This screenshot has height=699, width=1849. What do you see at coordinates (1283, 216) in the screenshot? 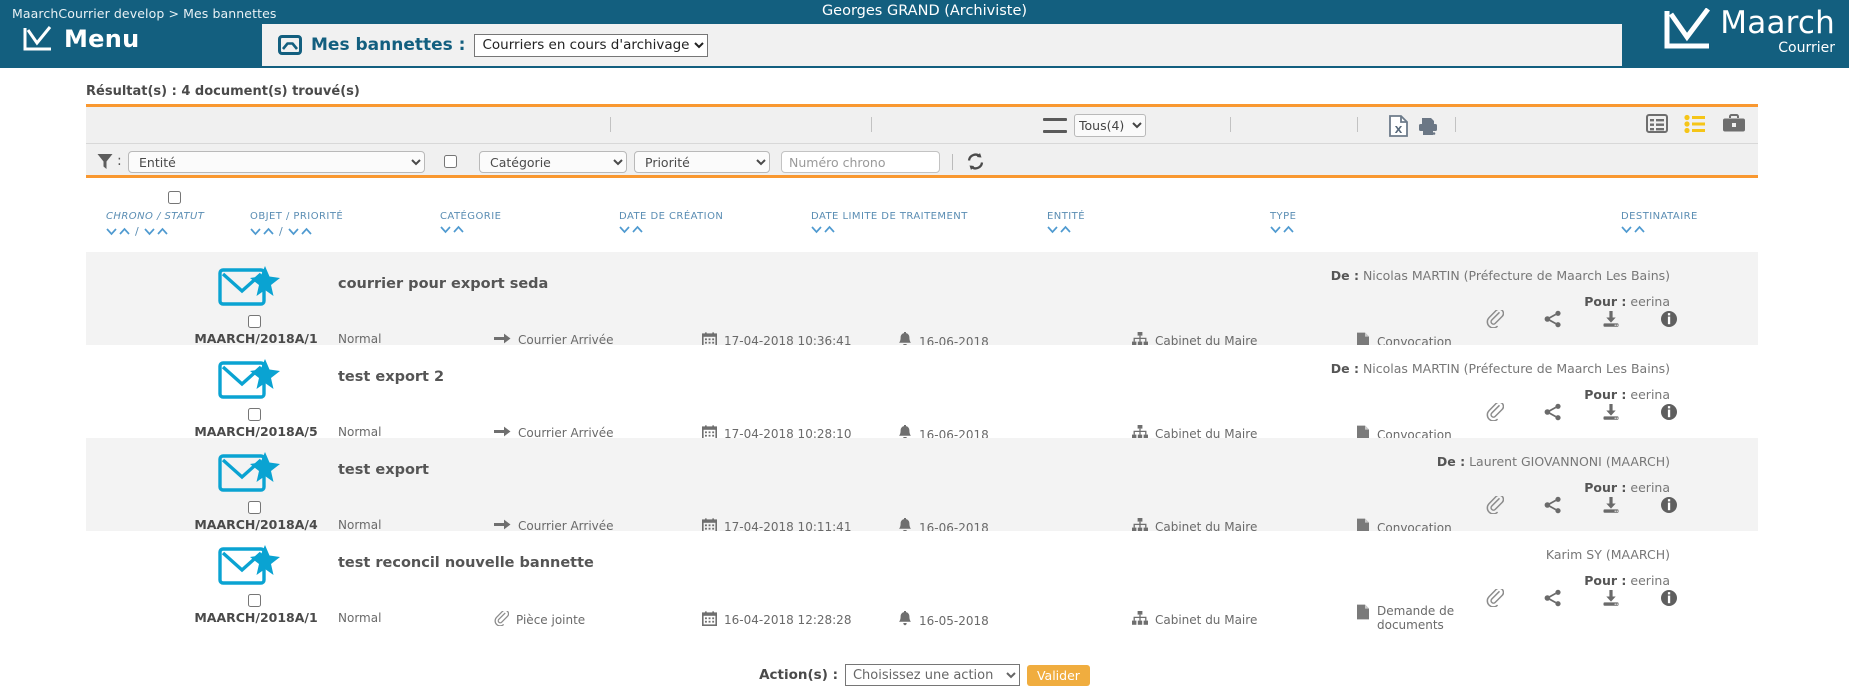
I see `column-label: TYPE` at bounding box center [1283, 216].